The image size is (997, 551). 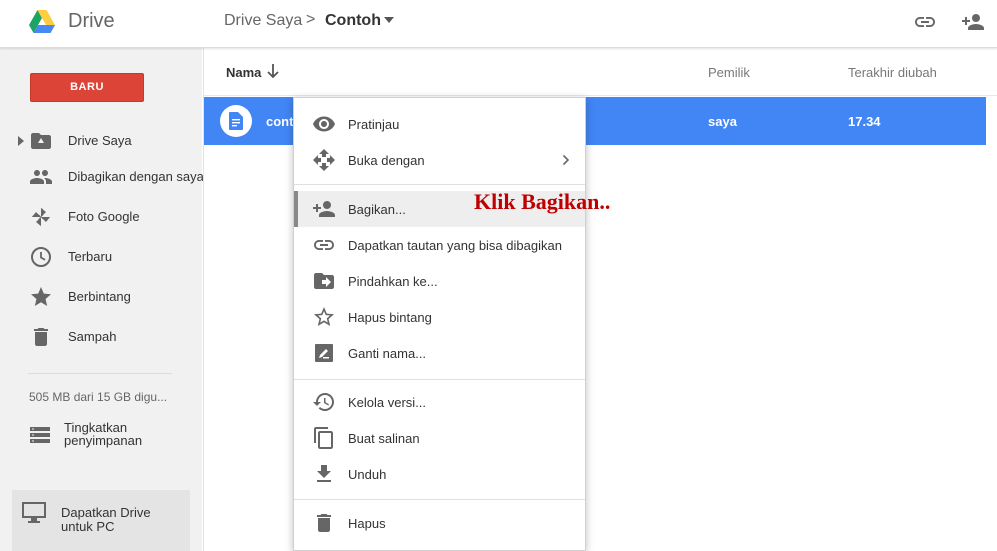 I want to click on sidebar-item-my-drive: Drive Saya, so click(x=101, y=141).